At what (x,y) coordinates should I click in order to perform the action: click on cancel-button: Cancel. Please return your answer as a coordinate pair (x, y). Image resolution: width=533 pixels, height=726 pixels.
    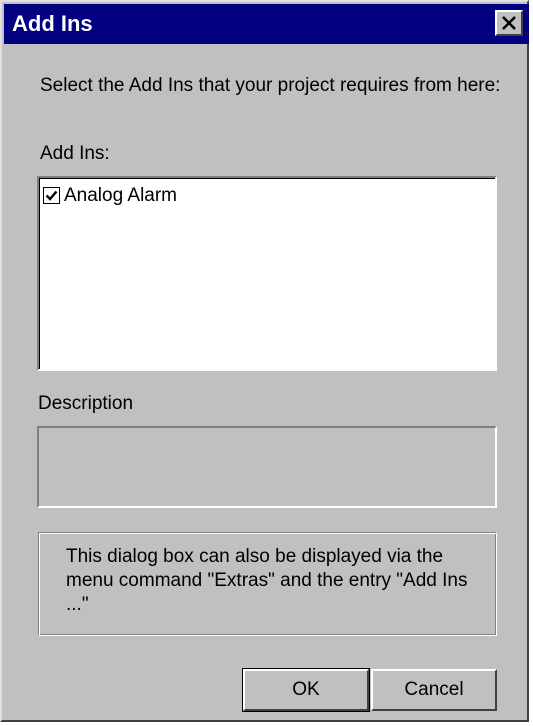
    Looking at the image, I should click on (434, 690).